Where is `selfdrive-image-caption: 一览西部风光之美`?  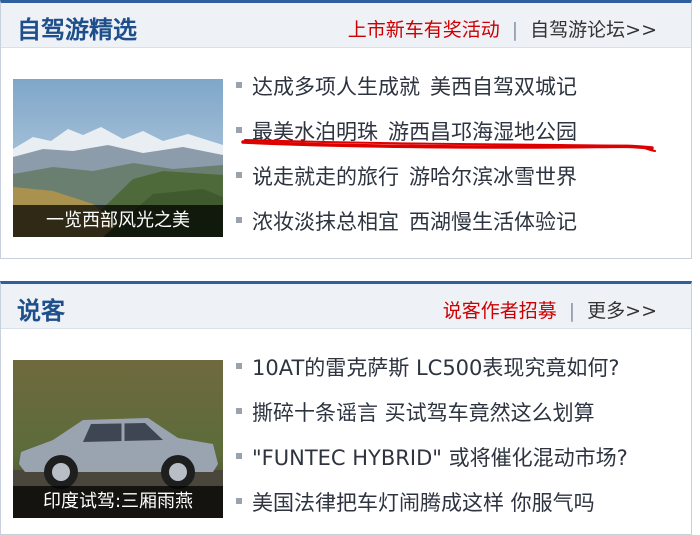 selfdrive-image-caption: 一览西部风光之美 is located at coordinates (118, 221).